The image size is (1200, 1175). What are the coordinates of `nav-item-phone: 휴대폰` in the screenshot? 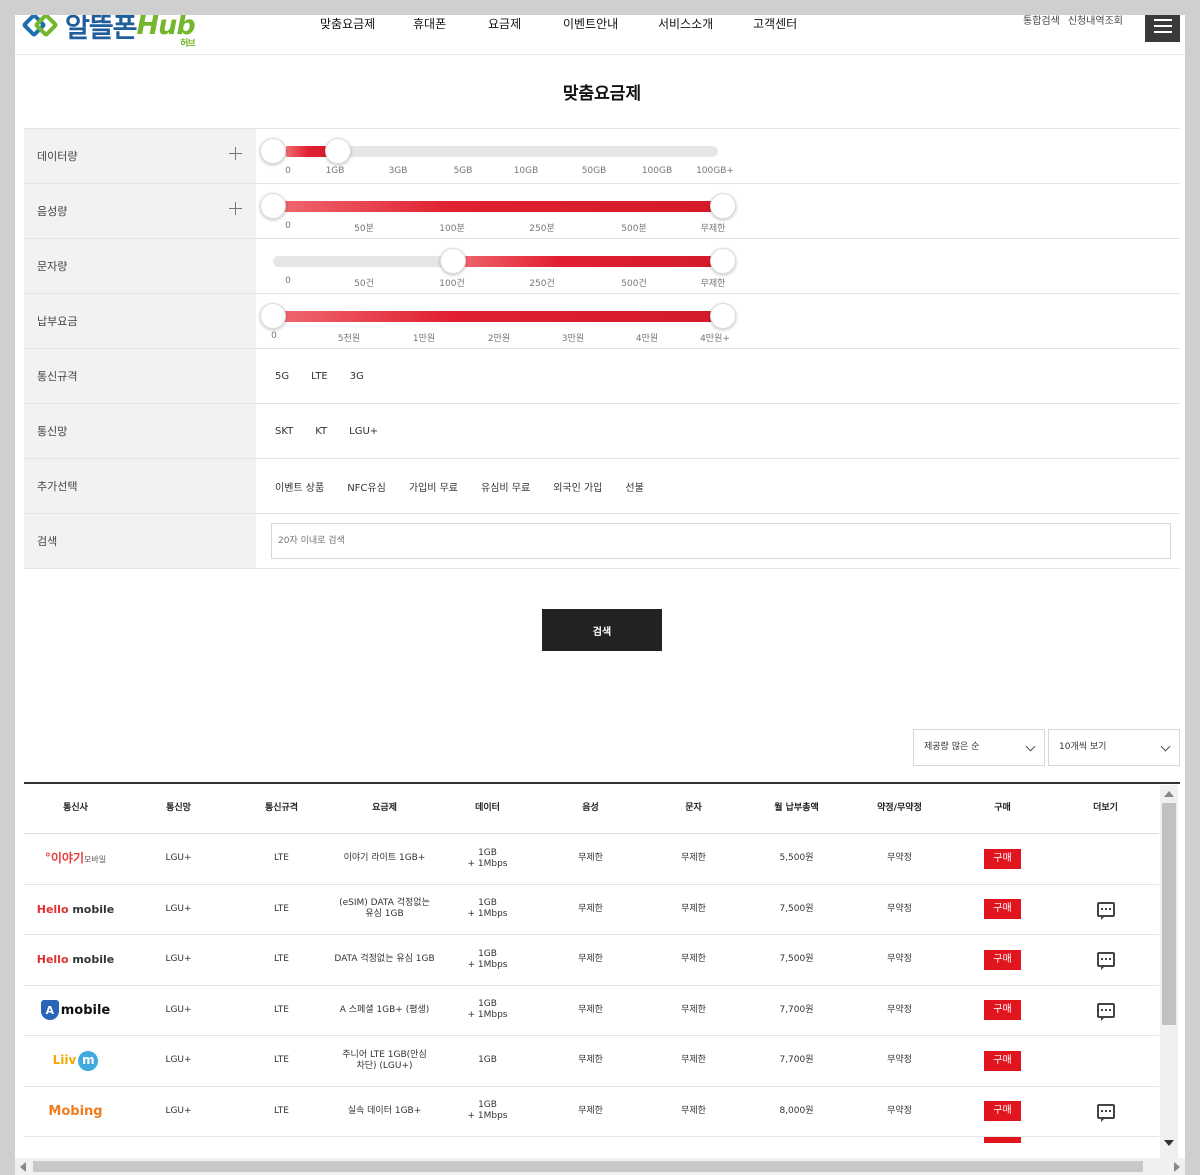 It's located at (450, 25).